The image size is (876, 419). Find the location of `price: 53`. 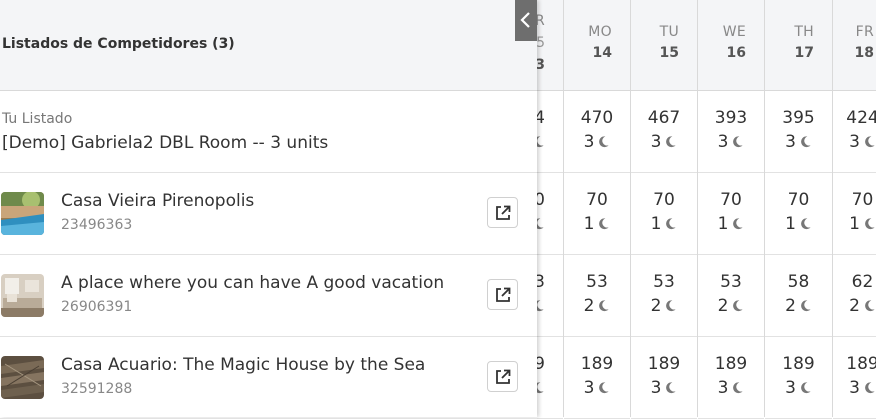

price: 53 is located at coordinates (597, 282).